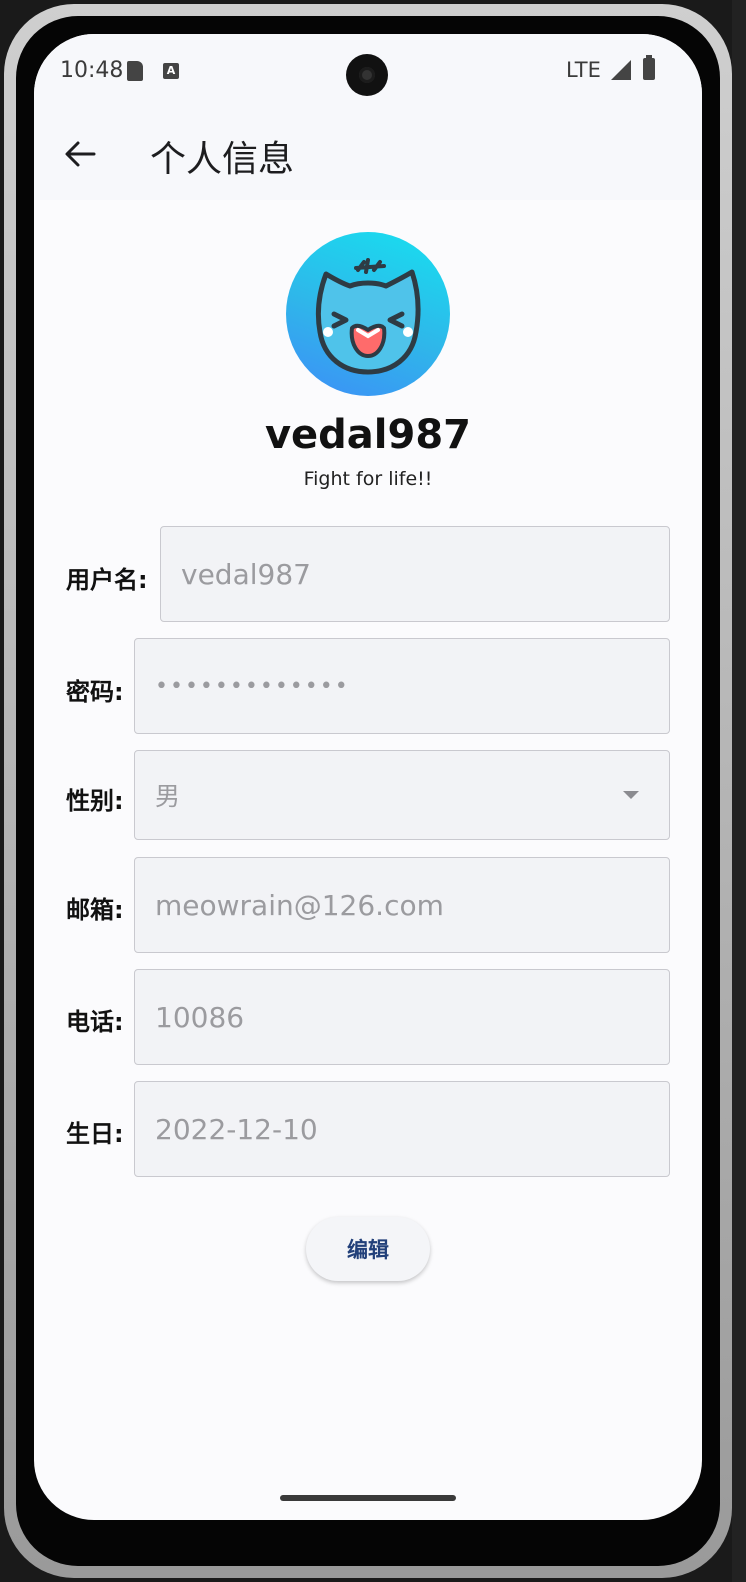 Image resolution: width=746 pixels, height=1582 pixels. I want to click on dropdown-arrow-icon, so click(631, 795).